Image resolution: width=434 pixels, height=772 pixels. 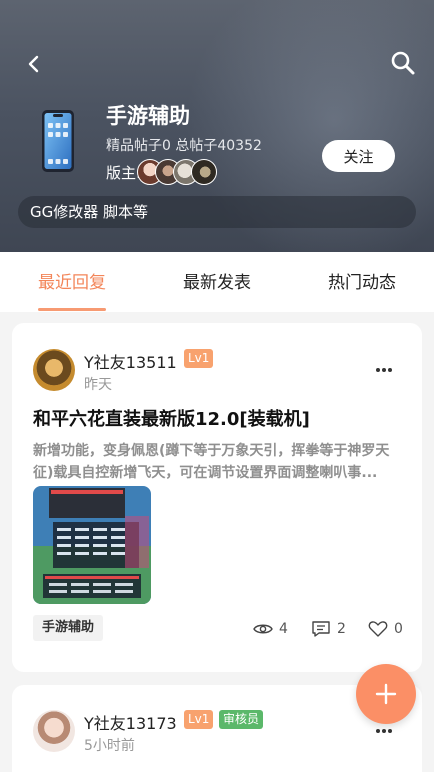 I want to click on section-stats: 精品帖子0 总帖子40352, so click(x=184, y=146).